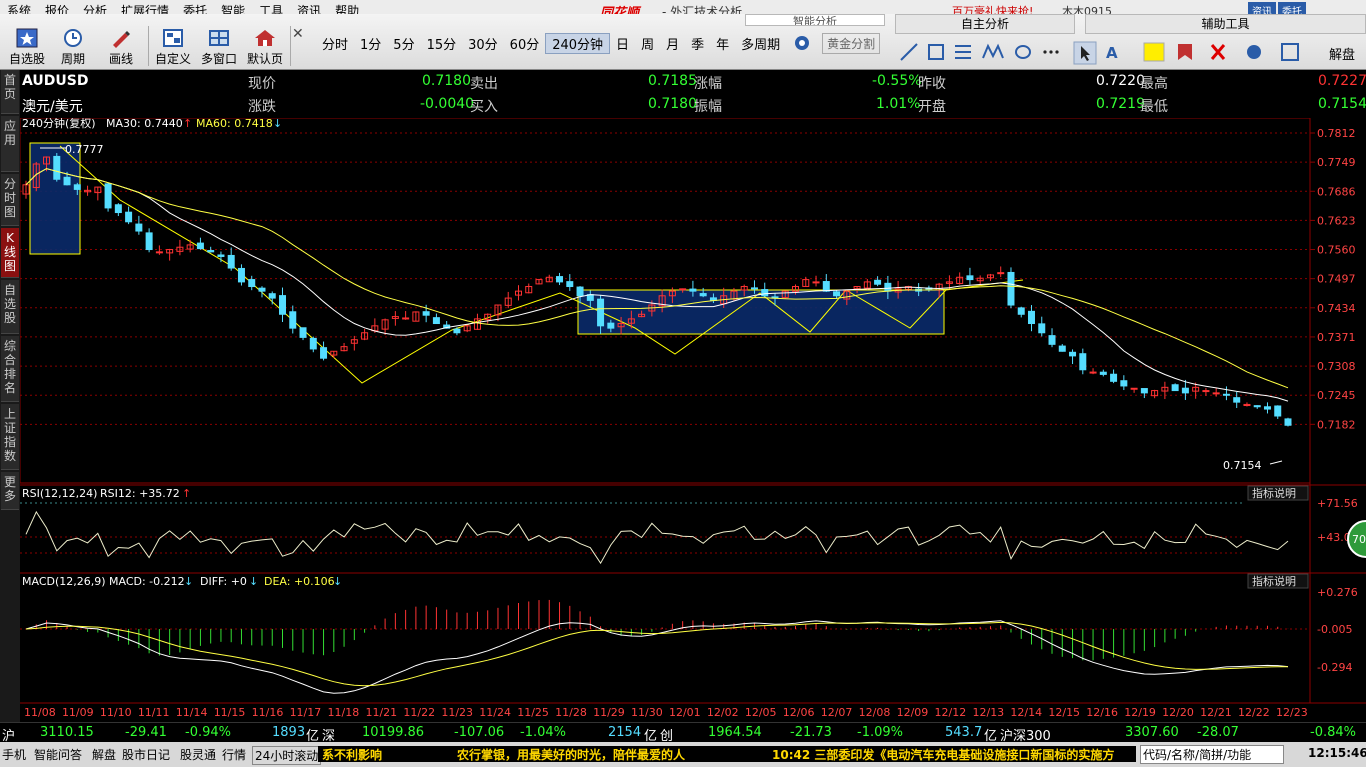  What do you see at coordinates (1212, 754) in the screenshot?
I see `code-search-input: 代码/名称/简拼/功能` at bounding box center [1212, 754].